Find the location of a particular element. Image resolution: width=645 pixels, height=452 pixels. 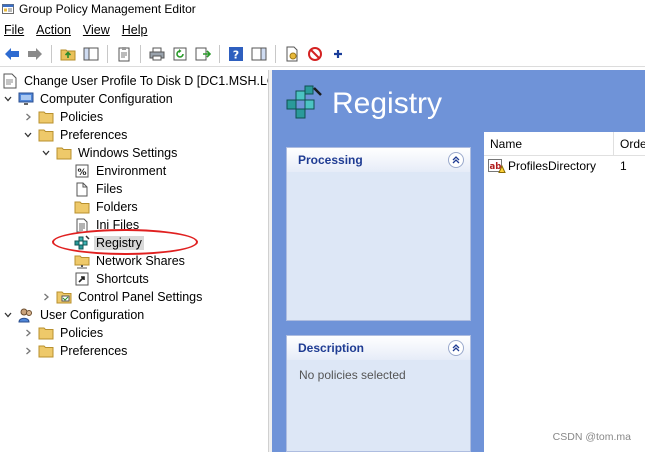

tree-item-uc-preferences: Preferences is located at coordinates (75, 351).